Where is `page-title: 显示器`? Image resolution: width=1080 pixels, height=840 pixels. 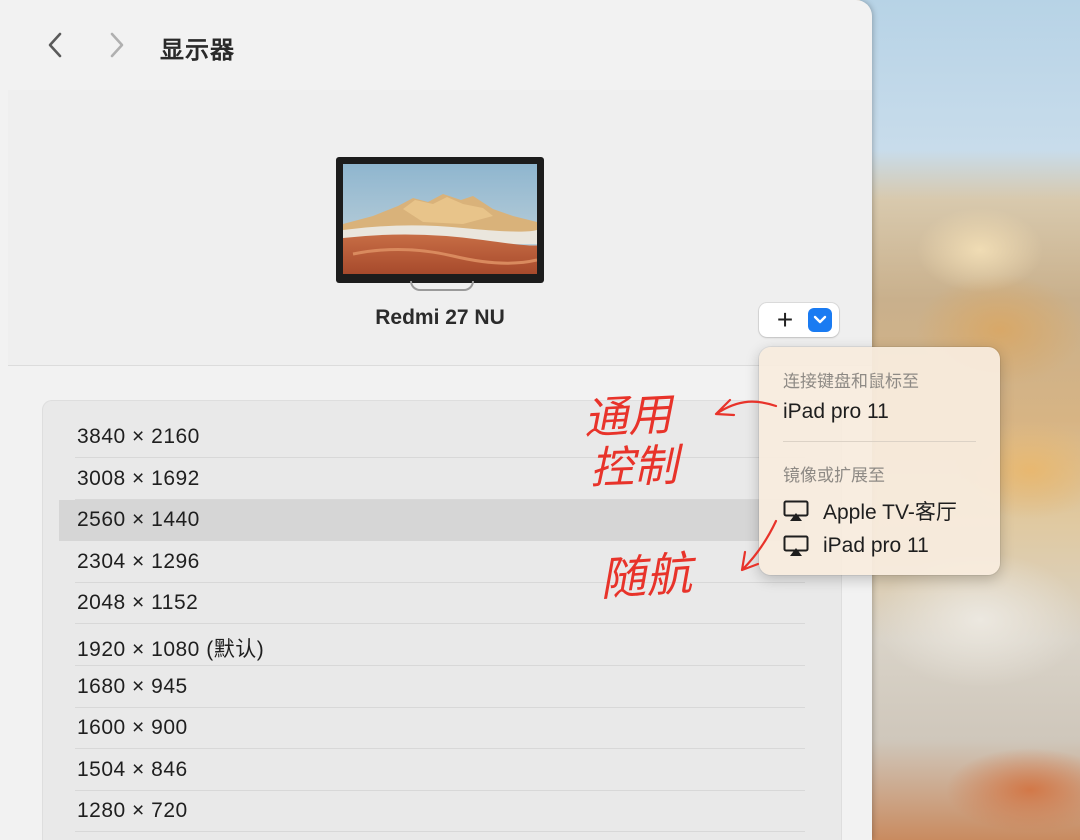
page-title: 显示器 is located at coordinates (197, 50).